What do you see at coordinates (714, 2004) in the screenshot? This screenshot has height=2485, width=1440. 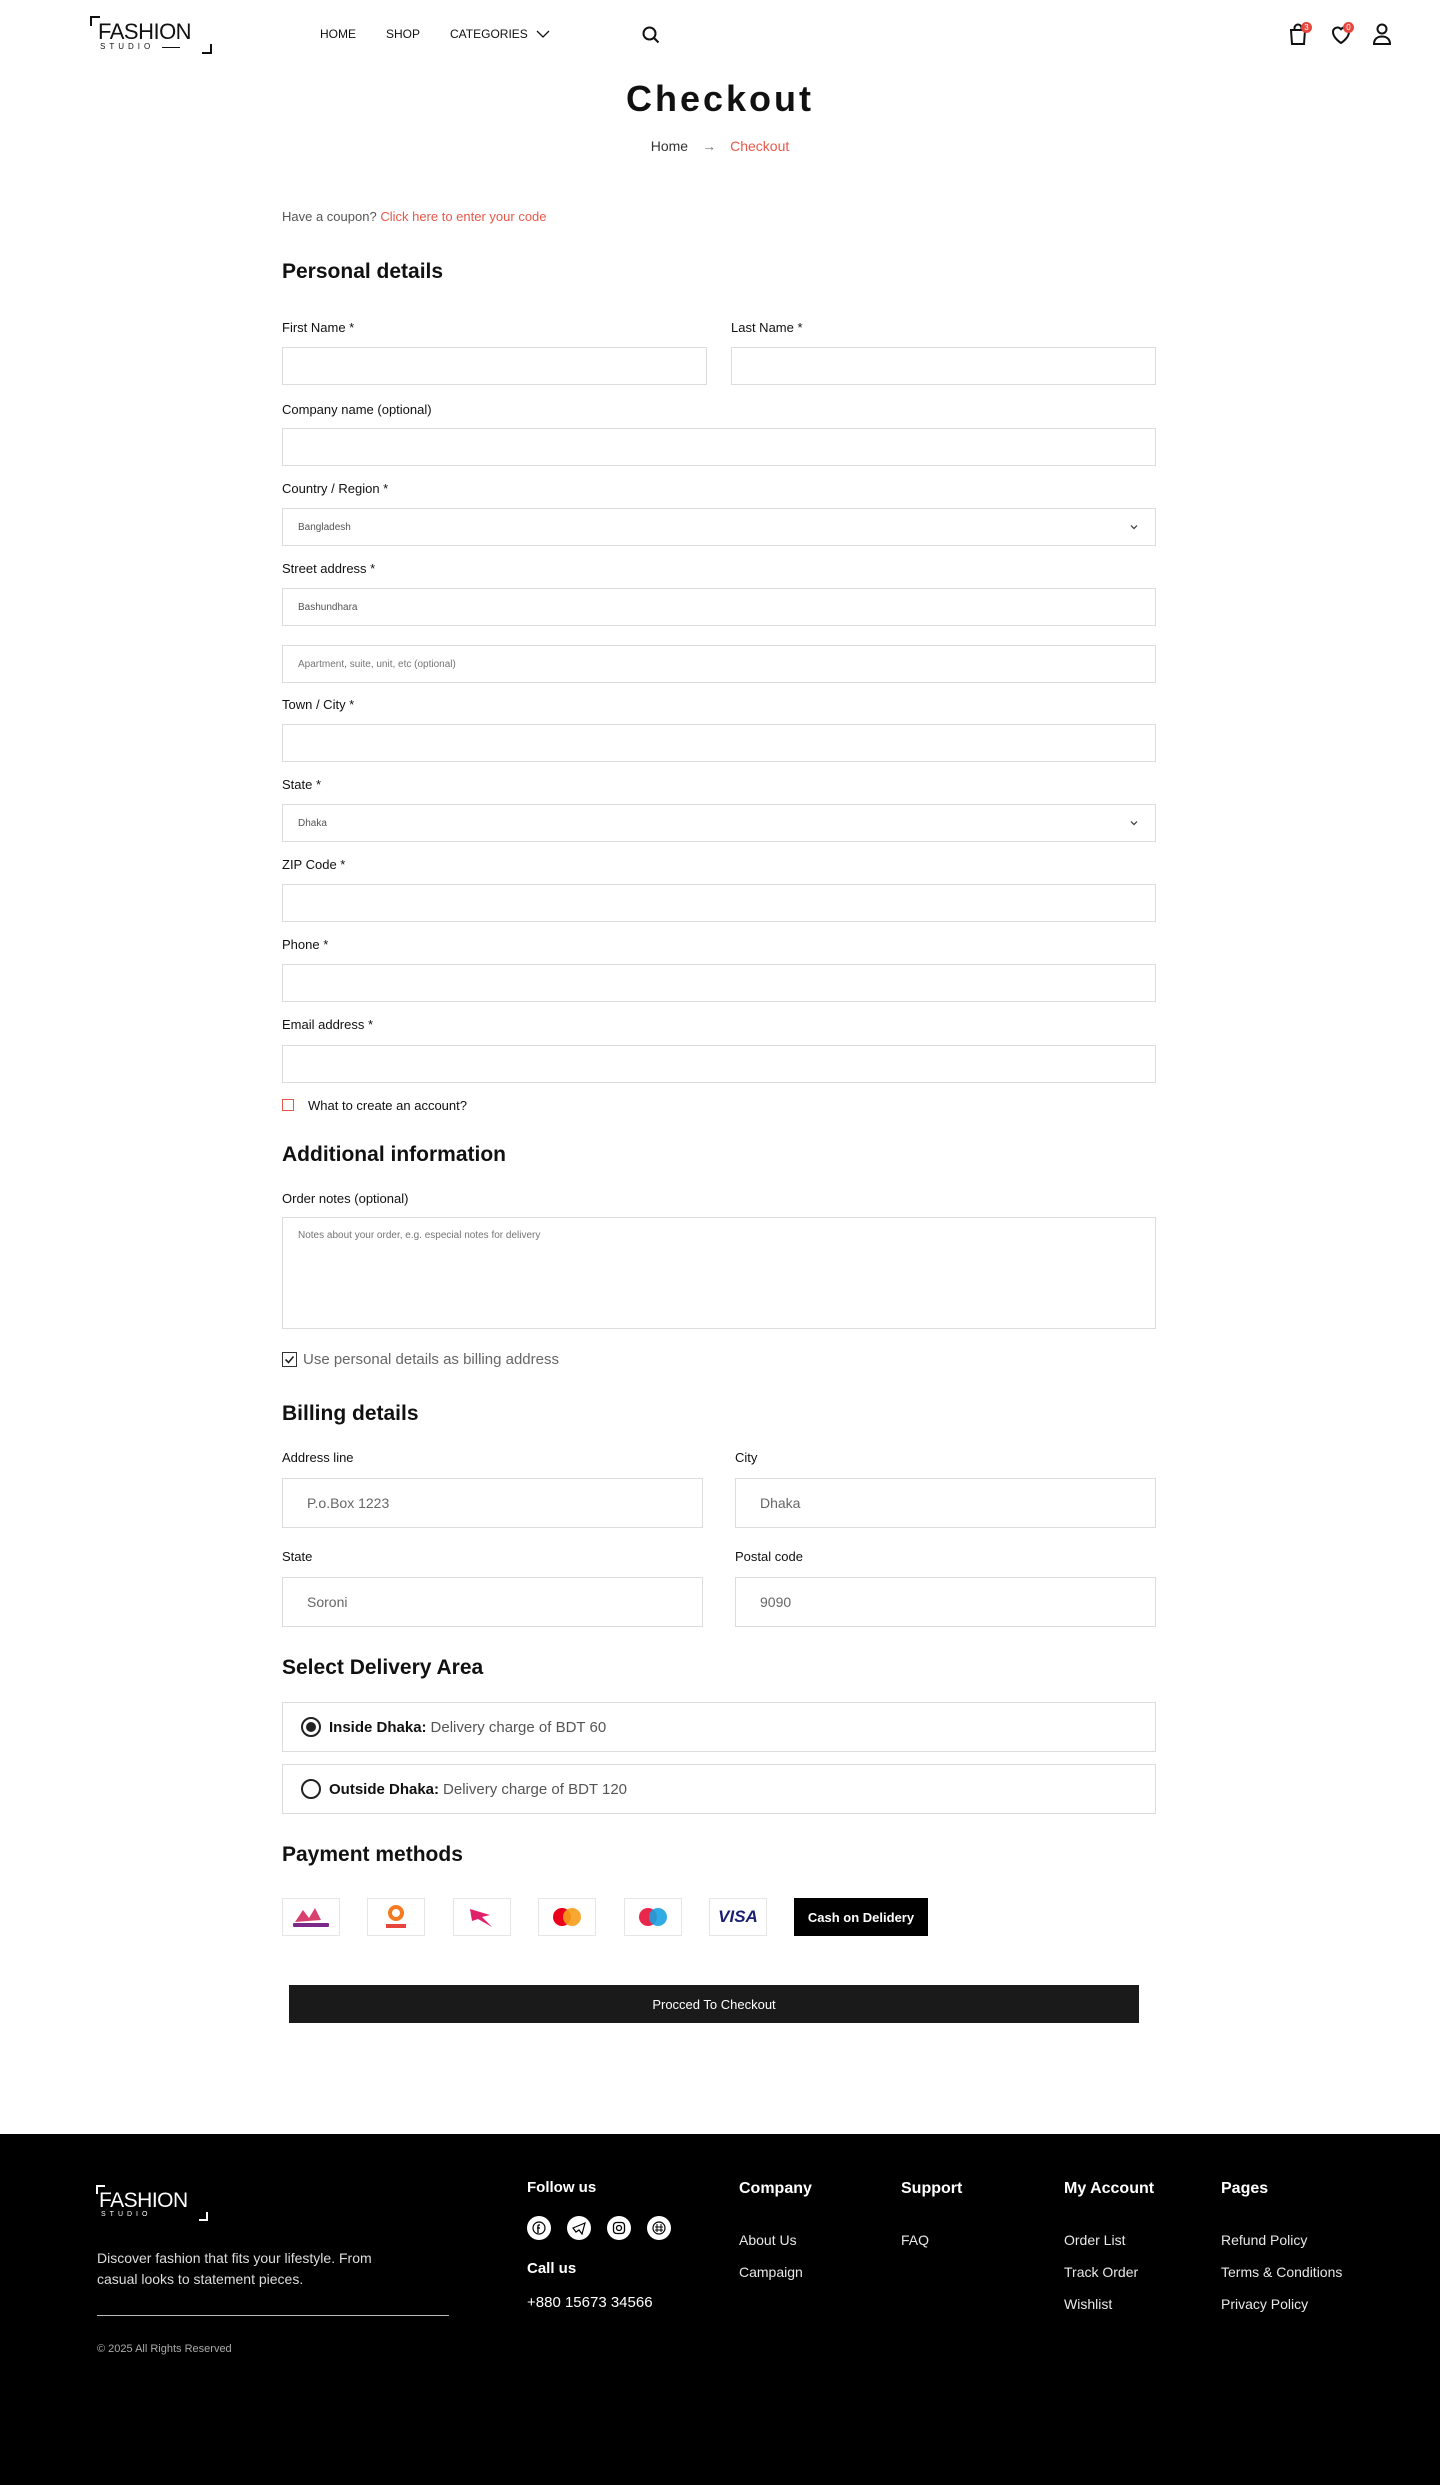 I see `proceed-checkout-button: Procced To Checkout` at bounding box center [714, 2004].